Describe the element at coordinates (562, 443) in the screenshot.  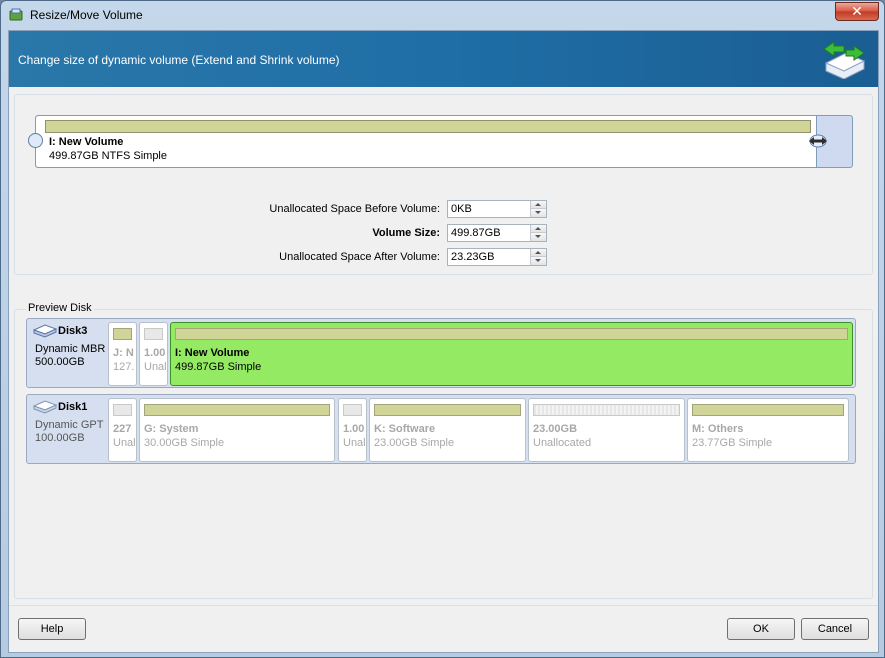
I see `partition-info: Unallocated` at that location.